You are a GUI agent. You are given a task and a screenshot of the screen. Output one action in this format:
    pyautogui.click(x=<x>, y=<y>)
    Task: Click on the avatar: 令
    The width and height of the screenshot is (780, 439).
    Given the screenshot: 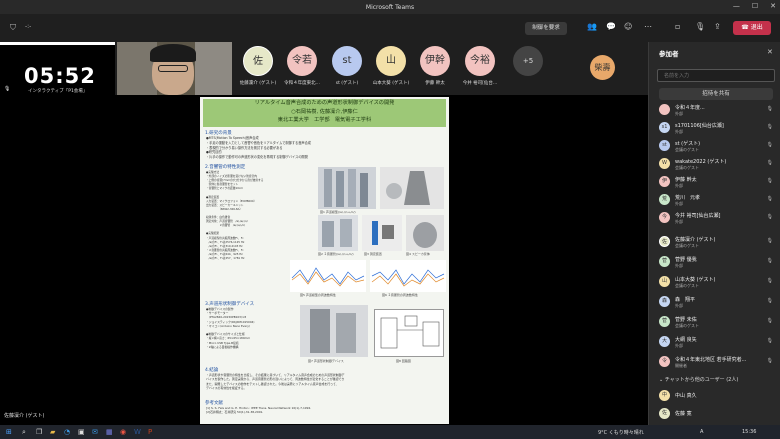 What is the action you would take?
    pyautogui.click(x=664, y=361)
    